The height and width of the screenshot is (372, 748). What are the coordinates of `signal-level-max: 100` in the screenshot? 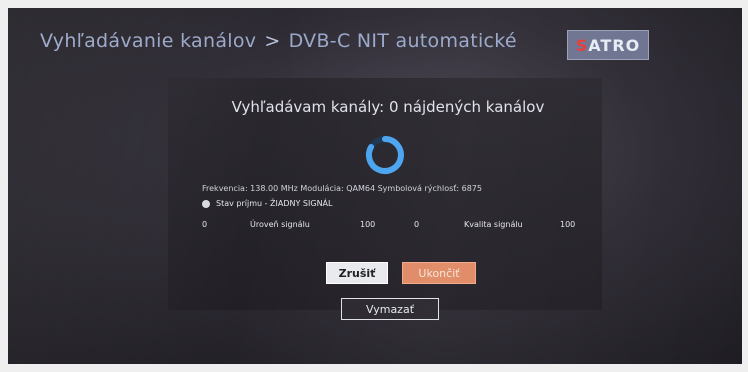 It's located at (368, 224).